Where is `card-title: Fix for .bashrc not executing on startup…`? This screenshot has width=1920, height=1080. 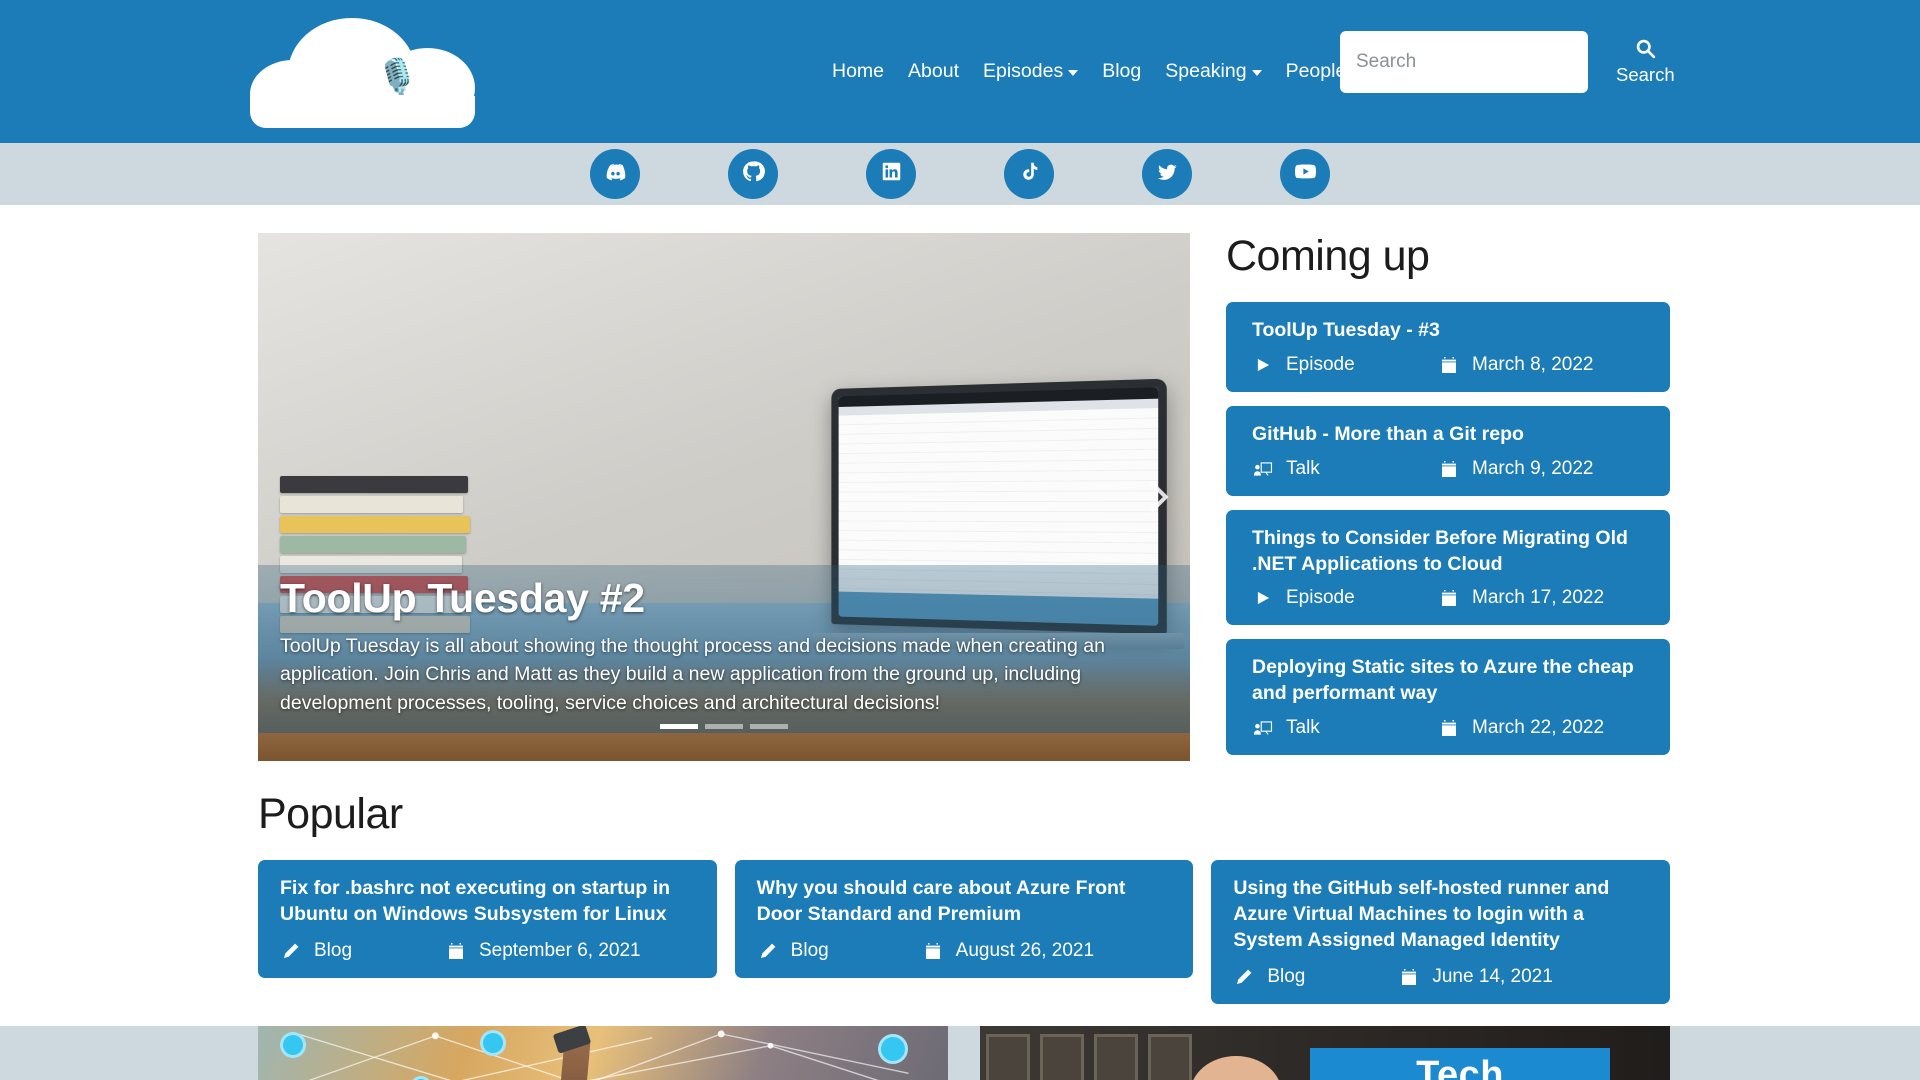 card-title: Fix for .bashrc not executing on startup… is located at coordinates (475, 901).